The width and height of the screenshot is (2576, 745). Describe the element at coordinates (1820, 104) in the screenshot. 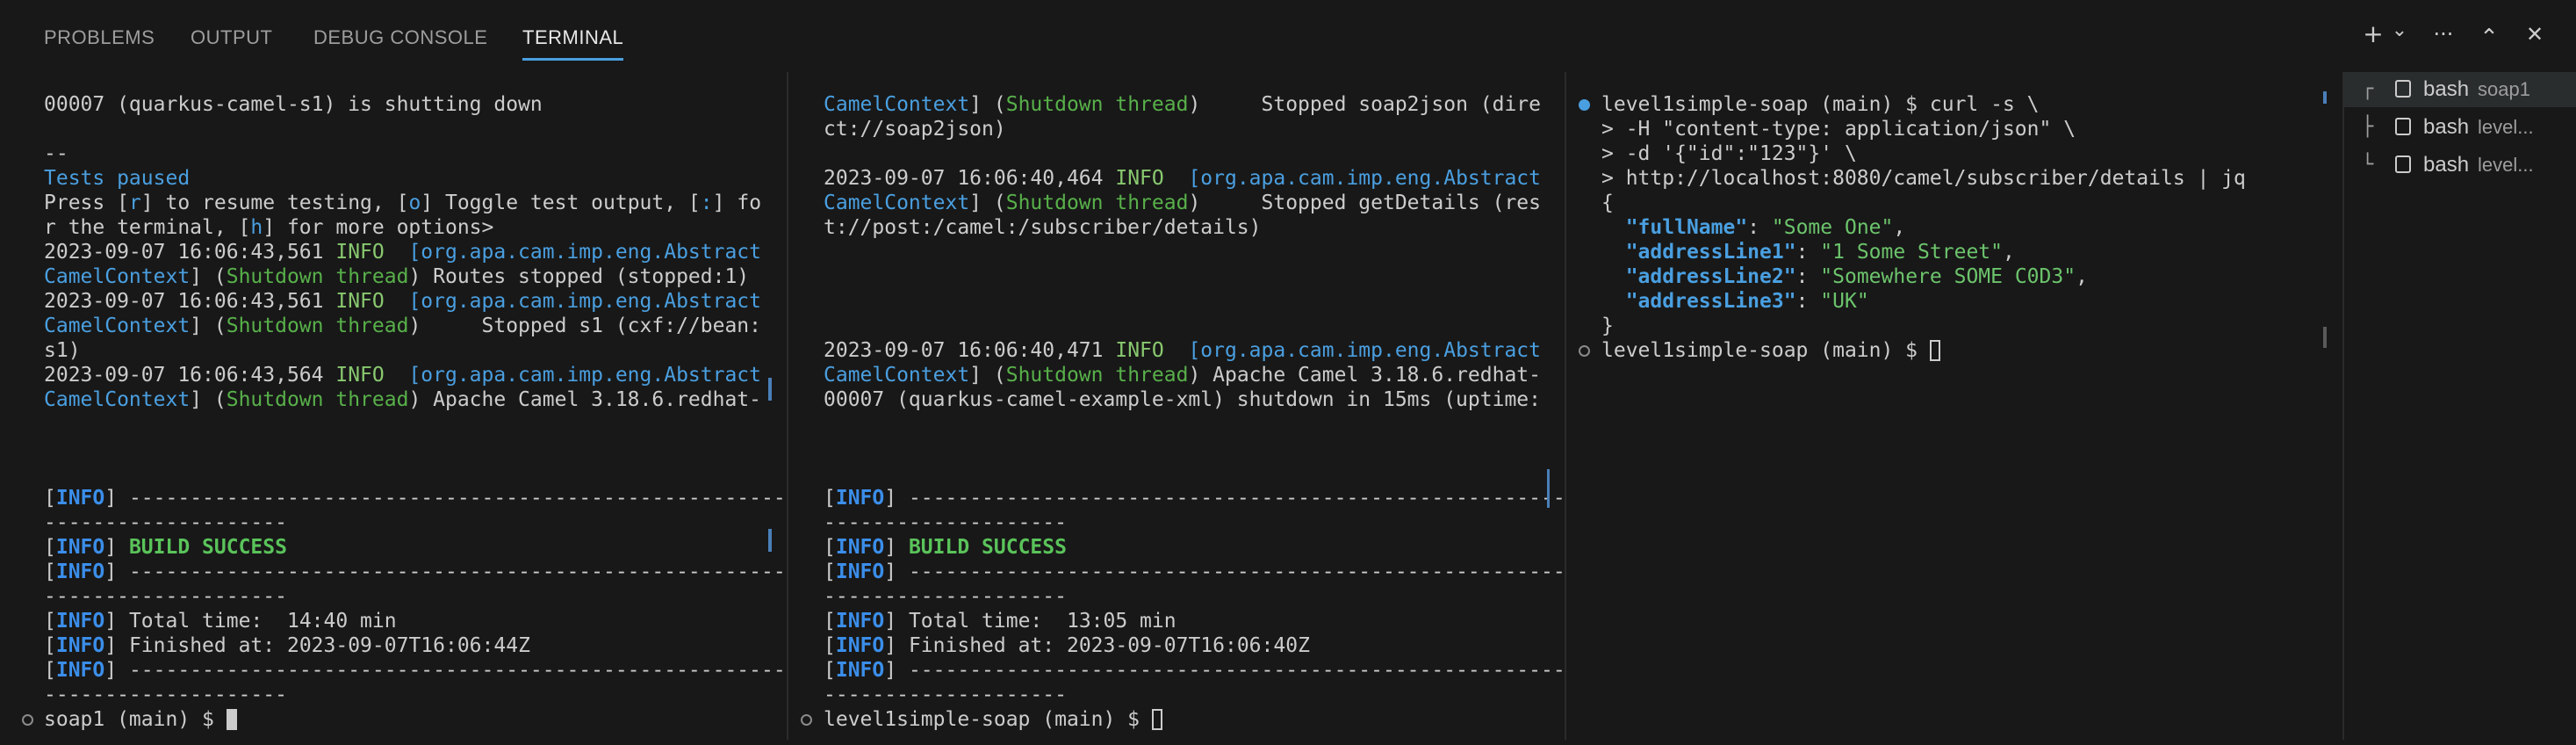

I see `command-line: level1simple-soap (main) $ curl -s \` at that location.